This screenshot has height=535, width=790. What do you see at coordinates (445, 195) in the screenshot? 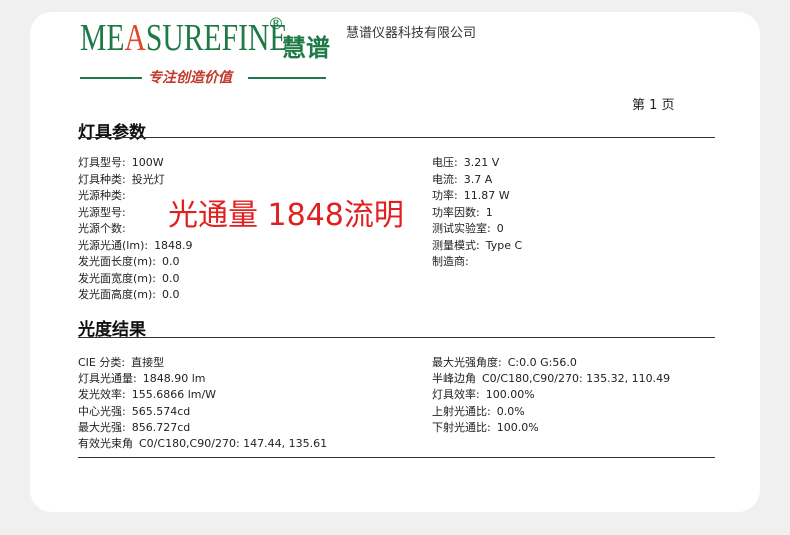
I see `param-label: 功率:` at bounding box center [445, 195].